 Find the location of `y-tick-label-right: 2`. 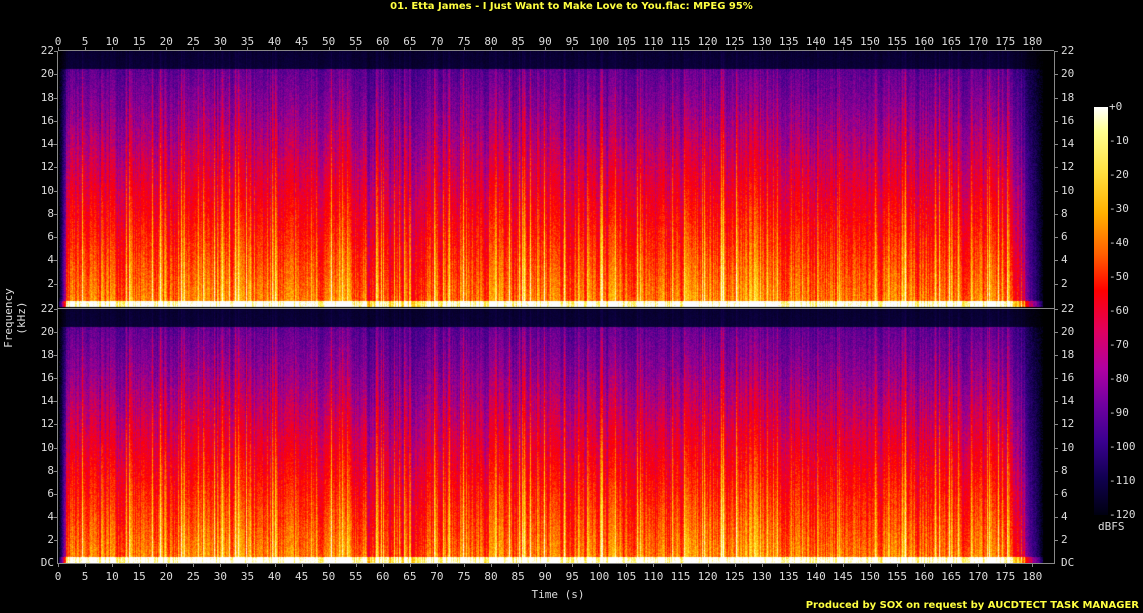

y-tick-label-right: 2 is located at coordinates (1064, 539).